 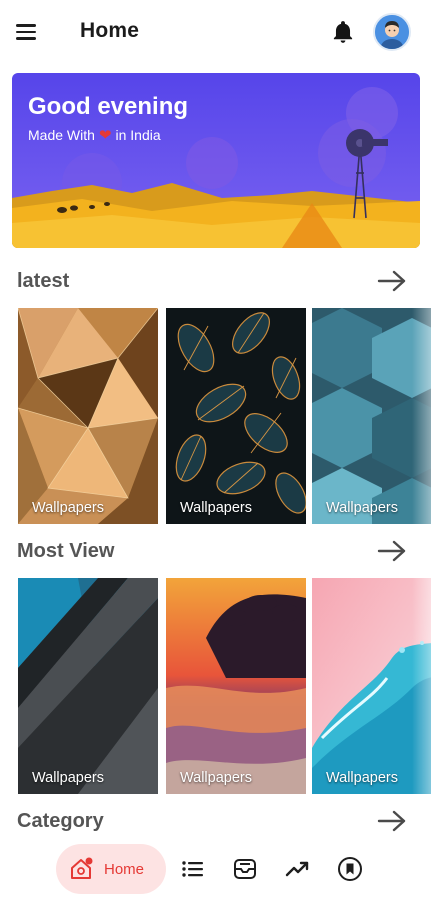 What do you see at coordinates (82, 868) in the screenshot?
I see `home-icon` at bounding box center [82, 868].